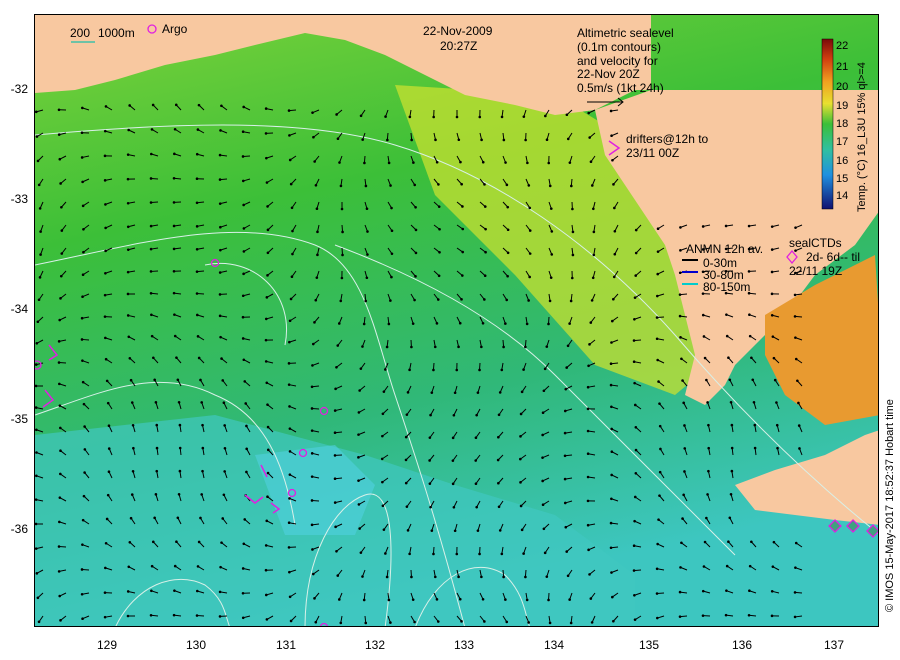  Describe the element at coordinates (742, 645) in the screenshot. I see `x-tick-label: 136` at that location.